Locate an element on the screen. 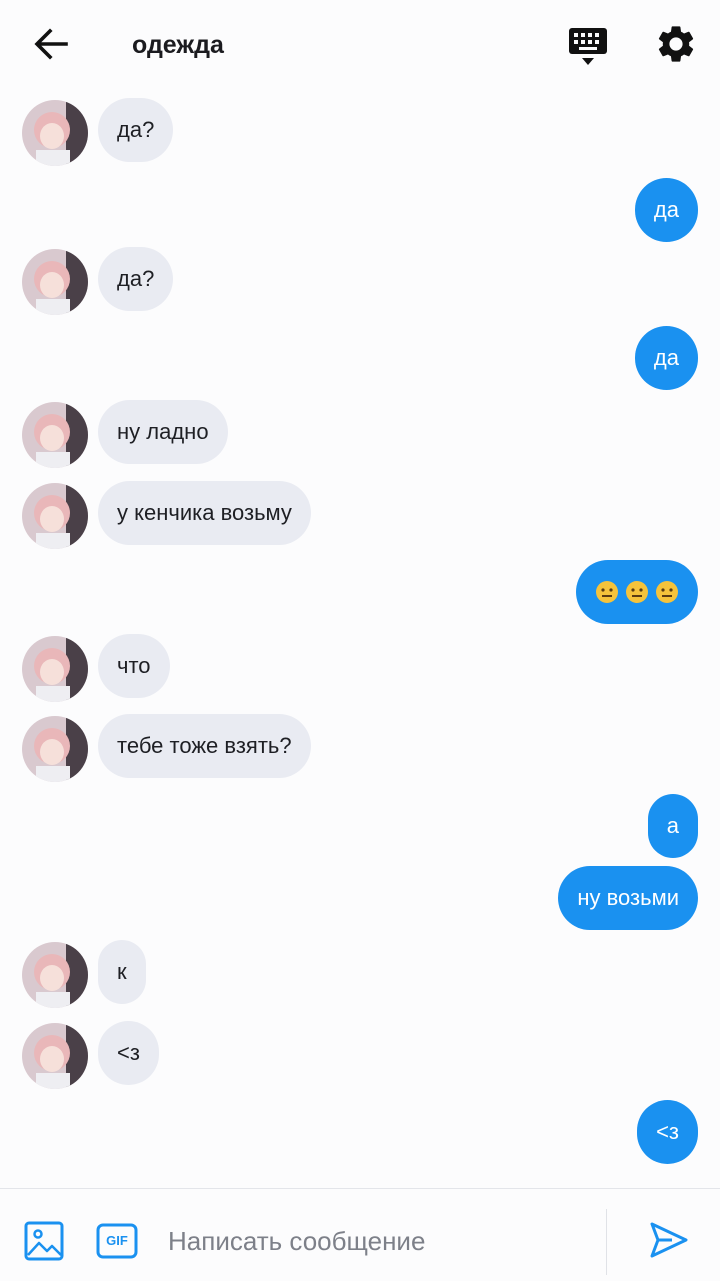 This screenshot has width=720, height=1281. message-row: а is located at coordinates (360, 827).